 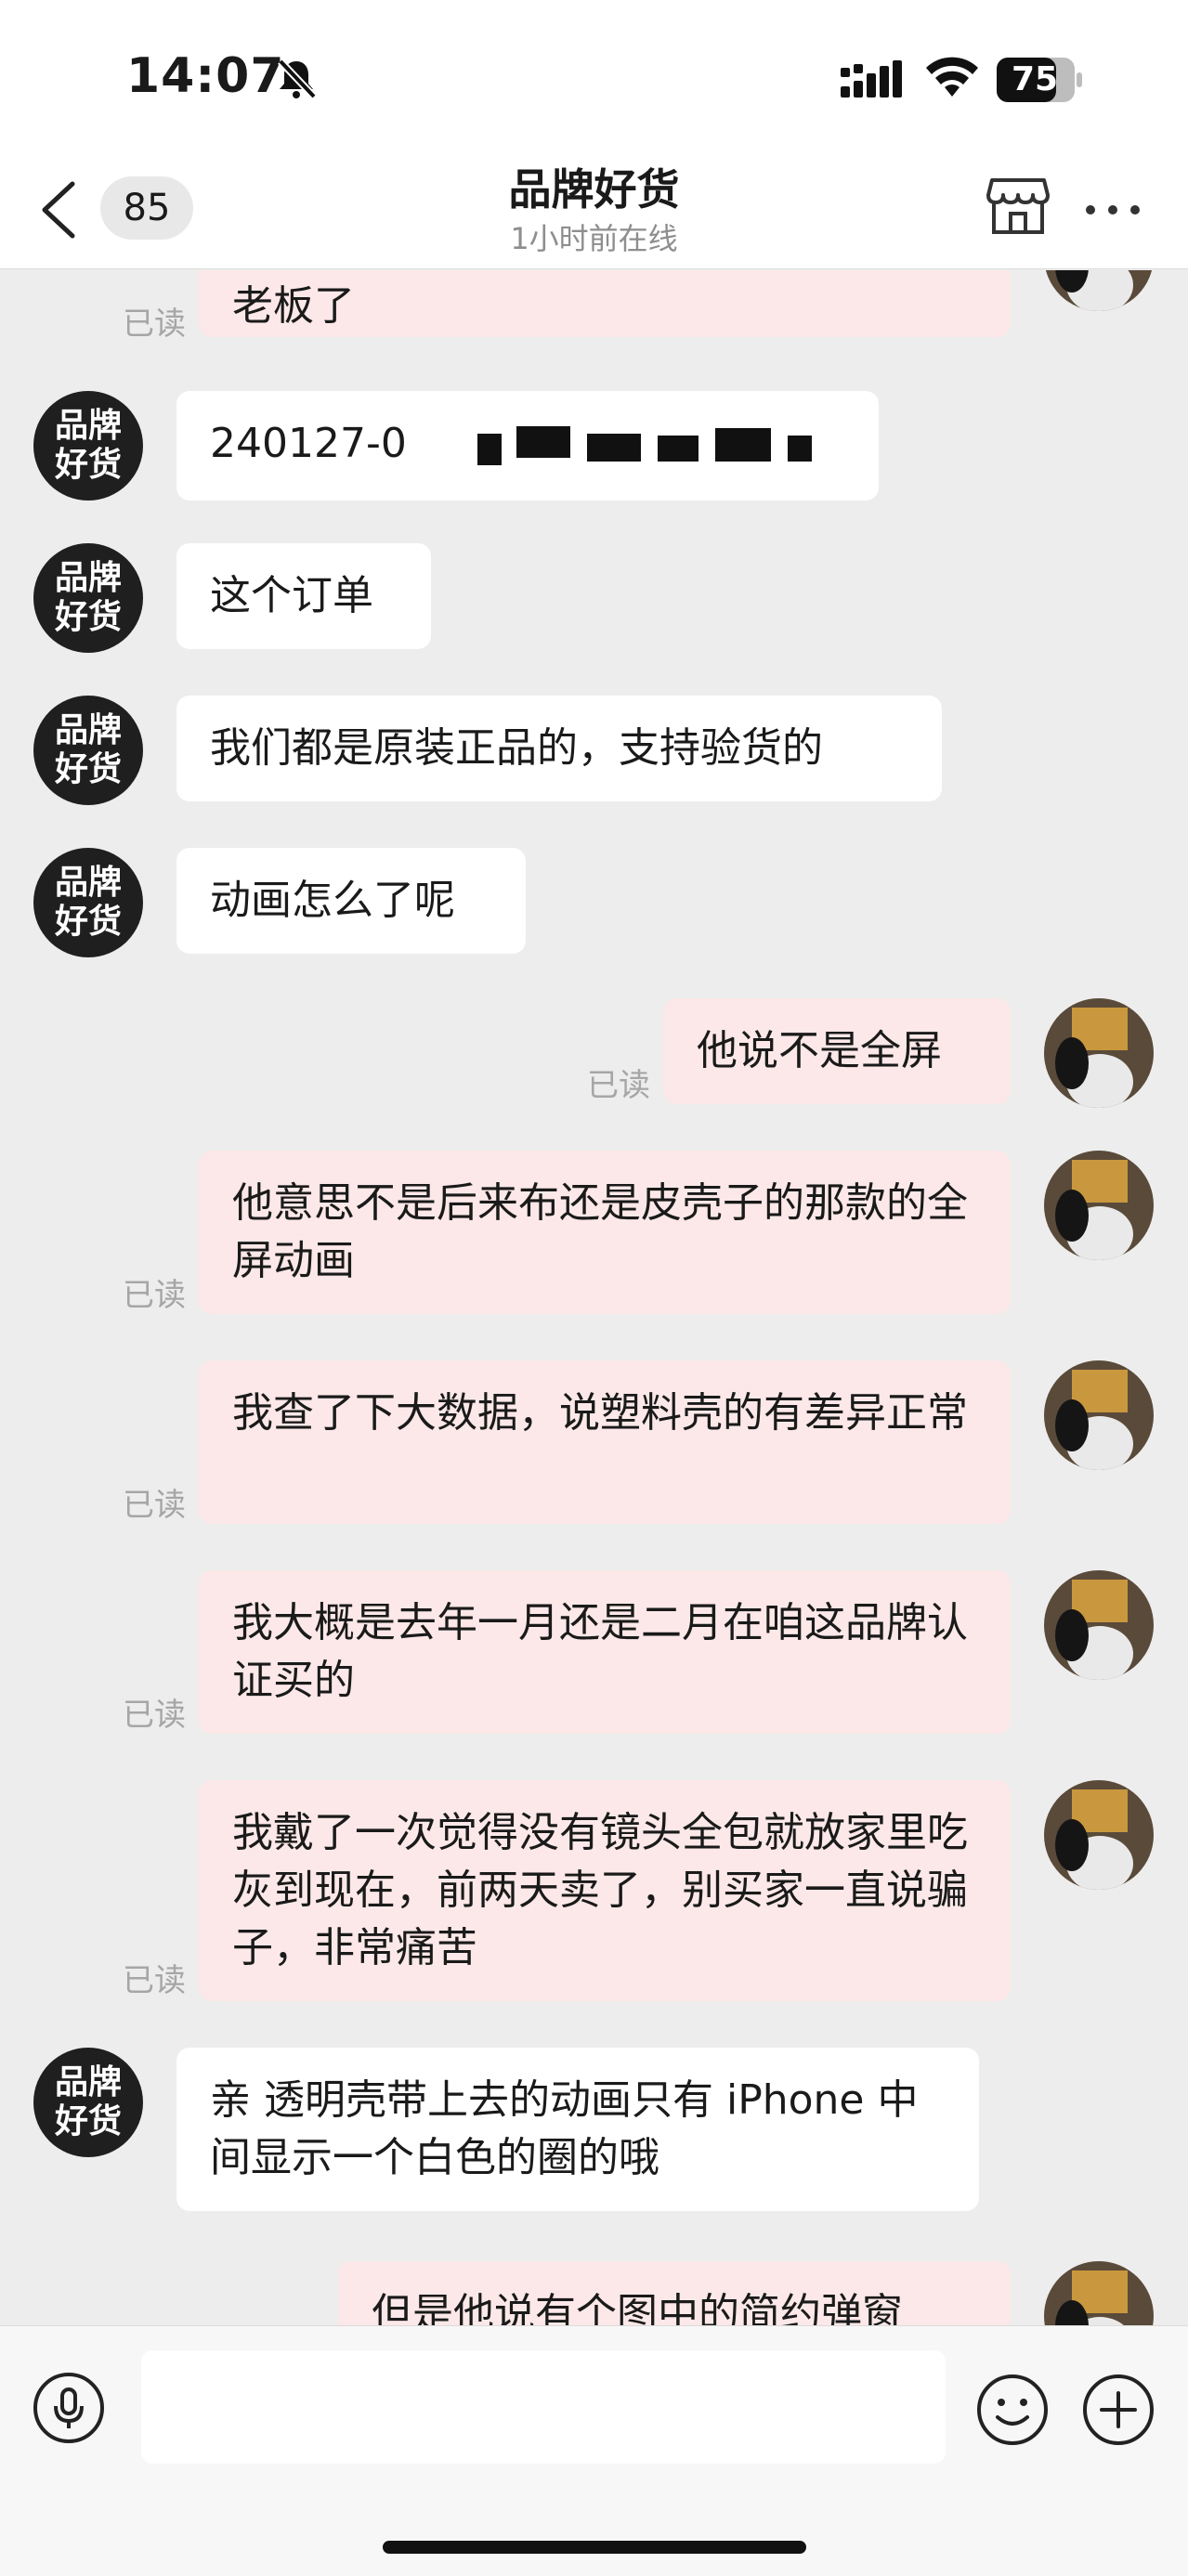 I want to click on outgoing-message: 他意思不是后来布还是皮壳子的那款的全屏动画, so click(x=605, y=1232).